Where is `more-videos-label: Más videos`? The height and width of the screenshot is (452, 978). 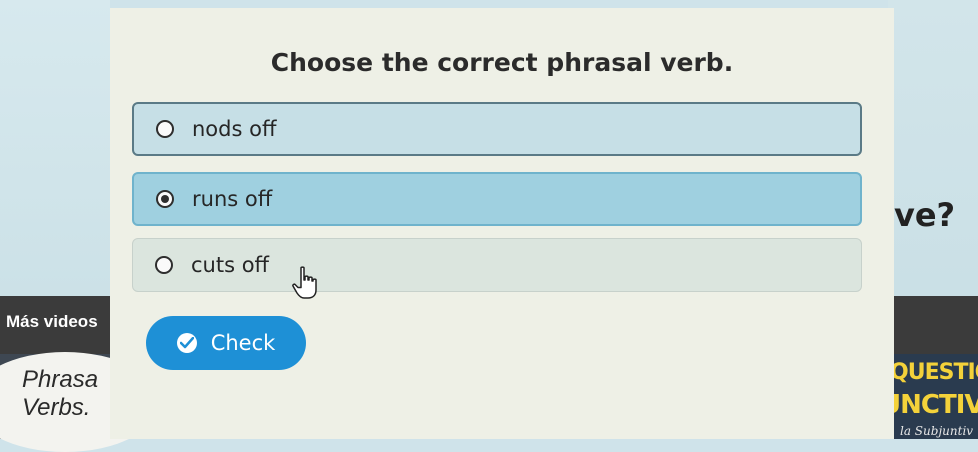 more-videos-label: Más videos is located at coordinates (52, 322).